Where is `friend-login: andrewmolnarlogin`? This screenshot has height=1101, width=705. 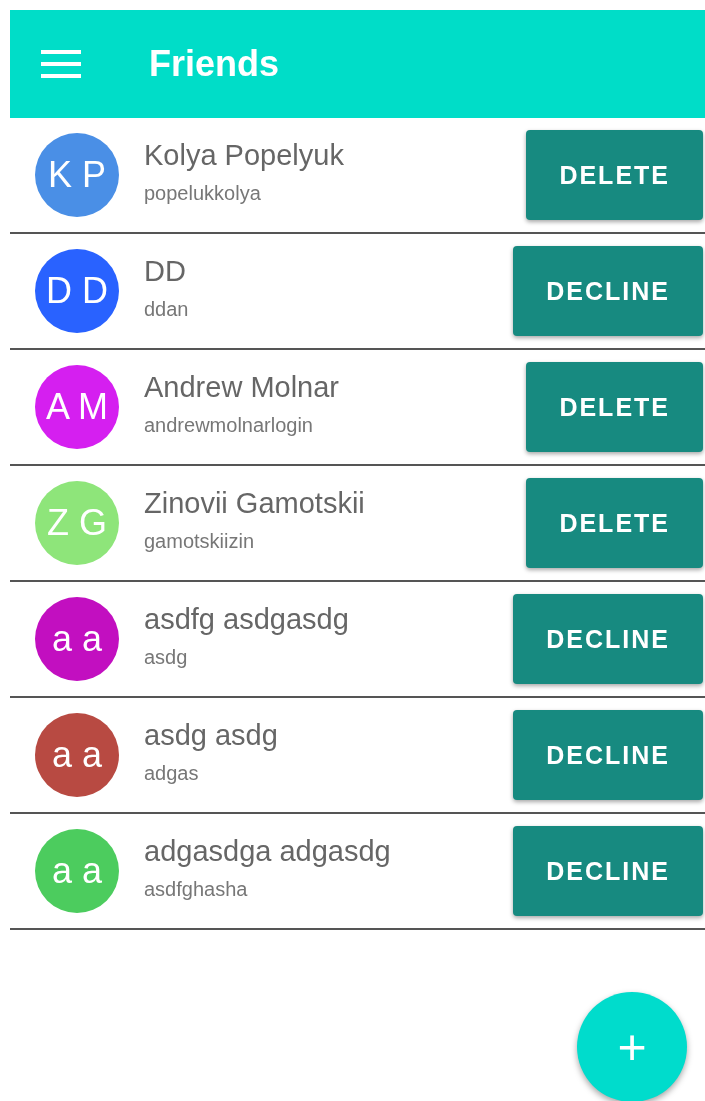
friend-login: andrewmolnarlogin is located at coordinates (229, 425).